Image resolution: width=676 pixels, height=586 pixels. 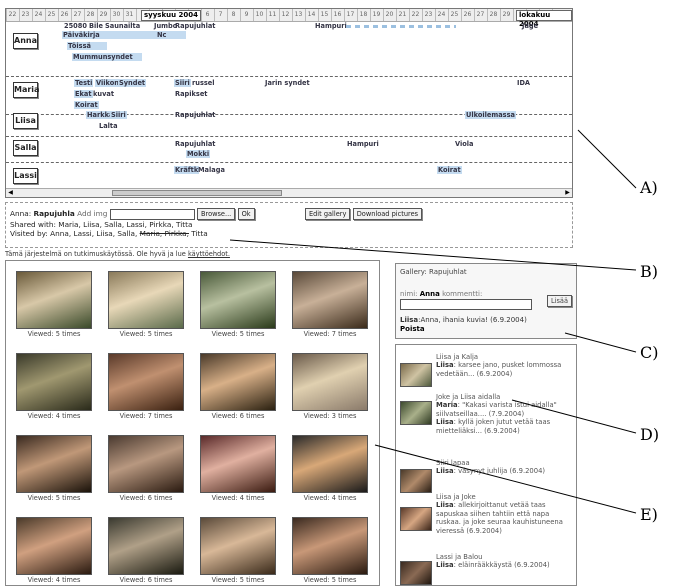 I want to click on person-liisa: Liisa, so click(x=25, y=121).